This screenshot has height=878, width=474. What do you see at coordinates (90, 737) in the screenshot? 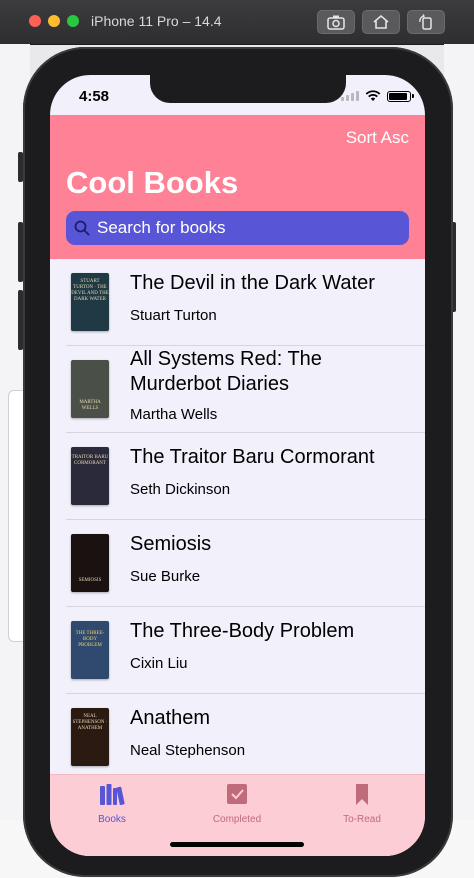
I see `book-cover: NEAL STEPHENSON · ANATHEM` at bounding box center [90, 737].